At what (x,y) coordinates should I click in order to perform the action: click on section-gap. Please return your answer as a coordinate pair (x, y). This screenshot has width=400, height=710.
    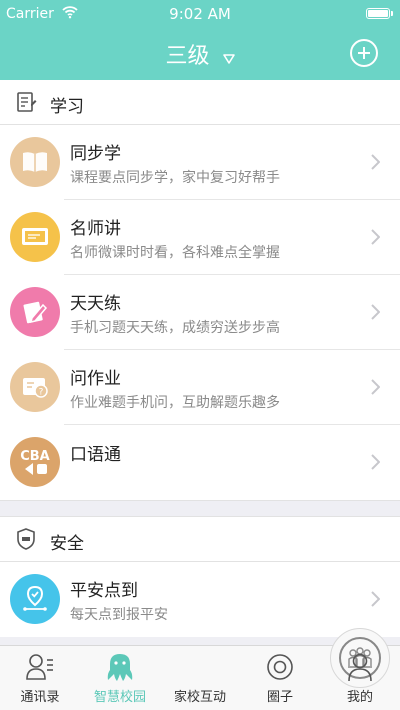
    Looking at the image, I should click on (200, 508).